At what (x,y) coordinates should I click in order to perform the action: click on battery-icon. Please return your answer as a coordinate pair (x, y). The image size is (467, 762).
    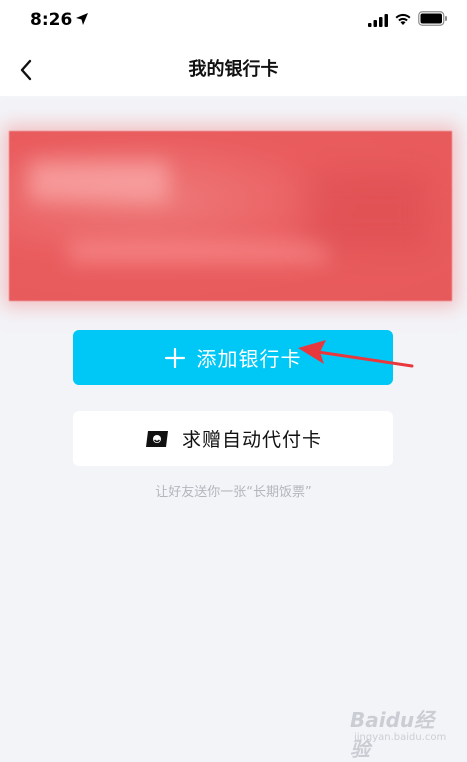
    Looking at the image, I should click on (432, 18).